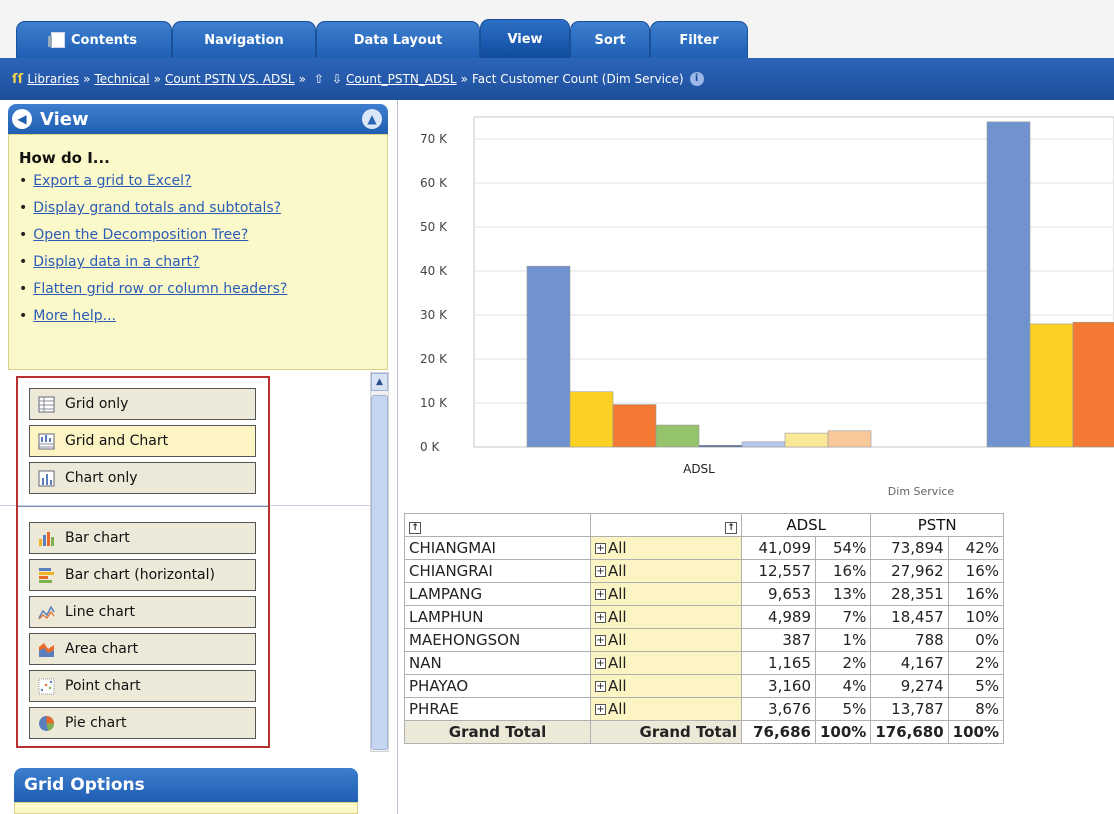  I want to click on breadcrumb-cube: Count_PSTN_ADSL, so click(401, 79).